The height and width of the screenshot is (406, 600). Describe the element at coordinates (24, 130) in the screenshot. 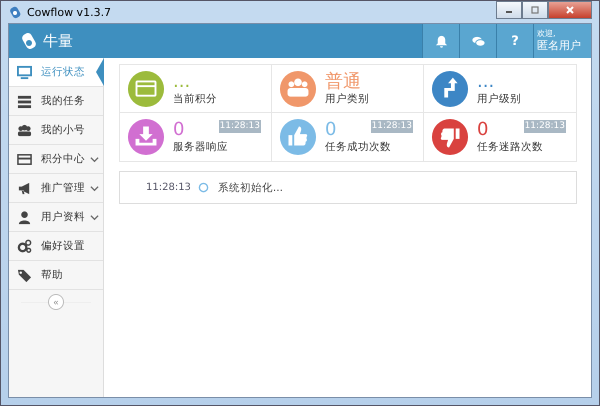

I see `people-icon` at that location.